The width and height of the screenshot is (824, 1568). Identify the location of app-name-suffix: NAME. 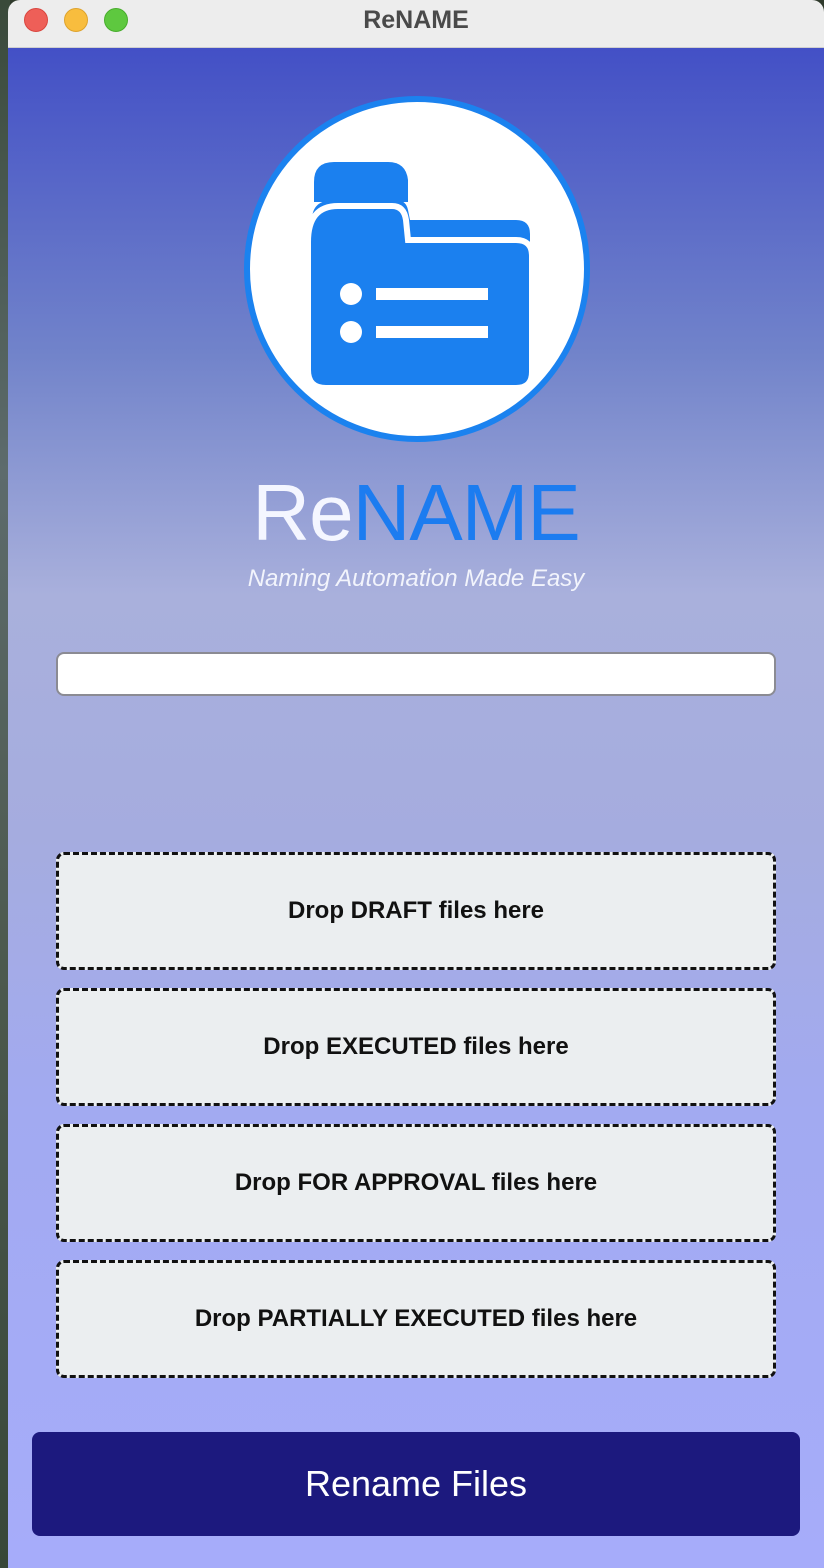
(466, 512).